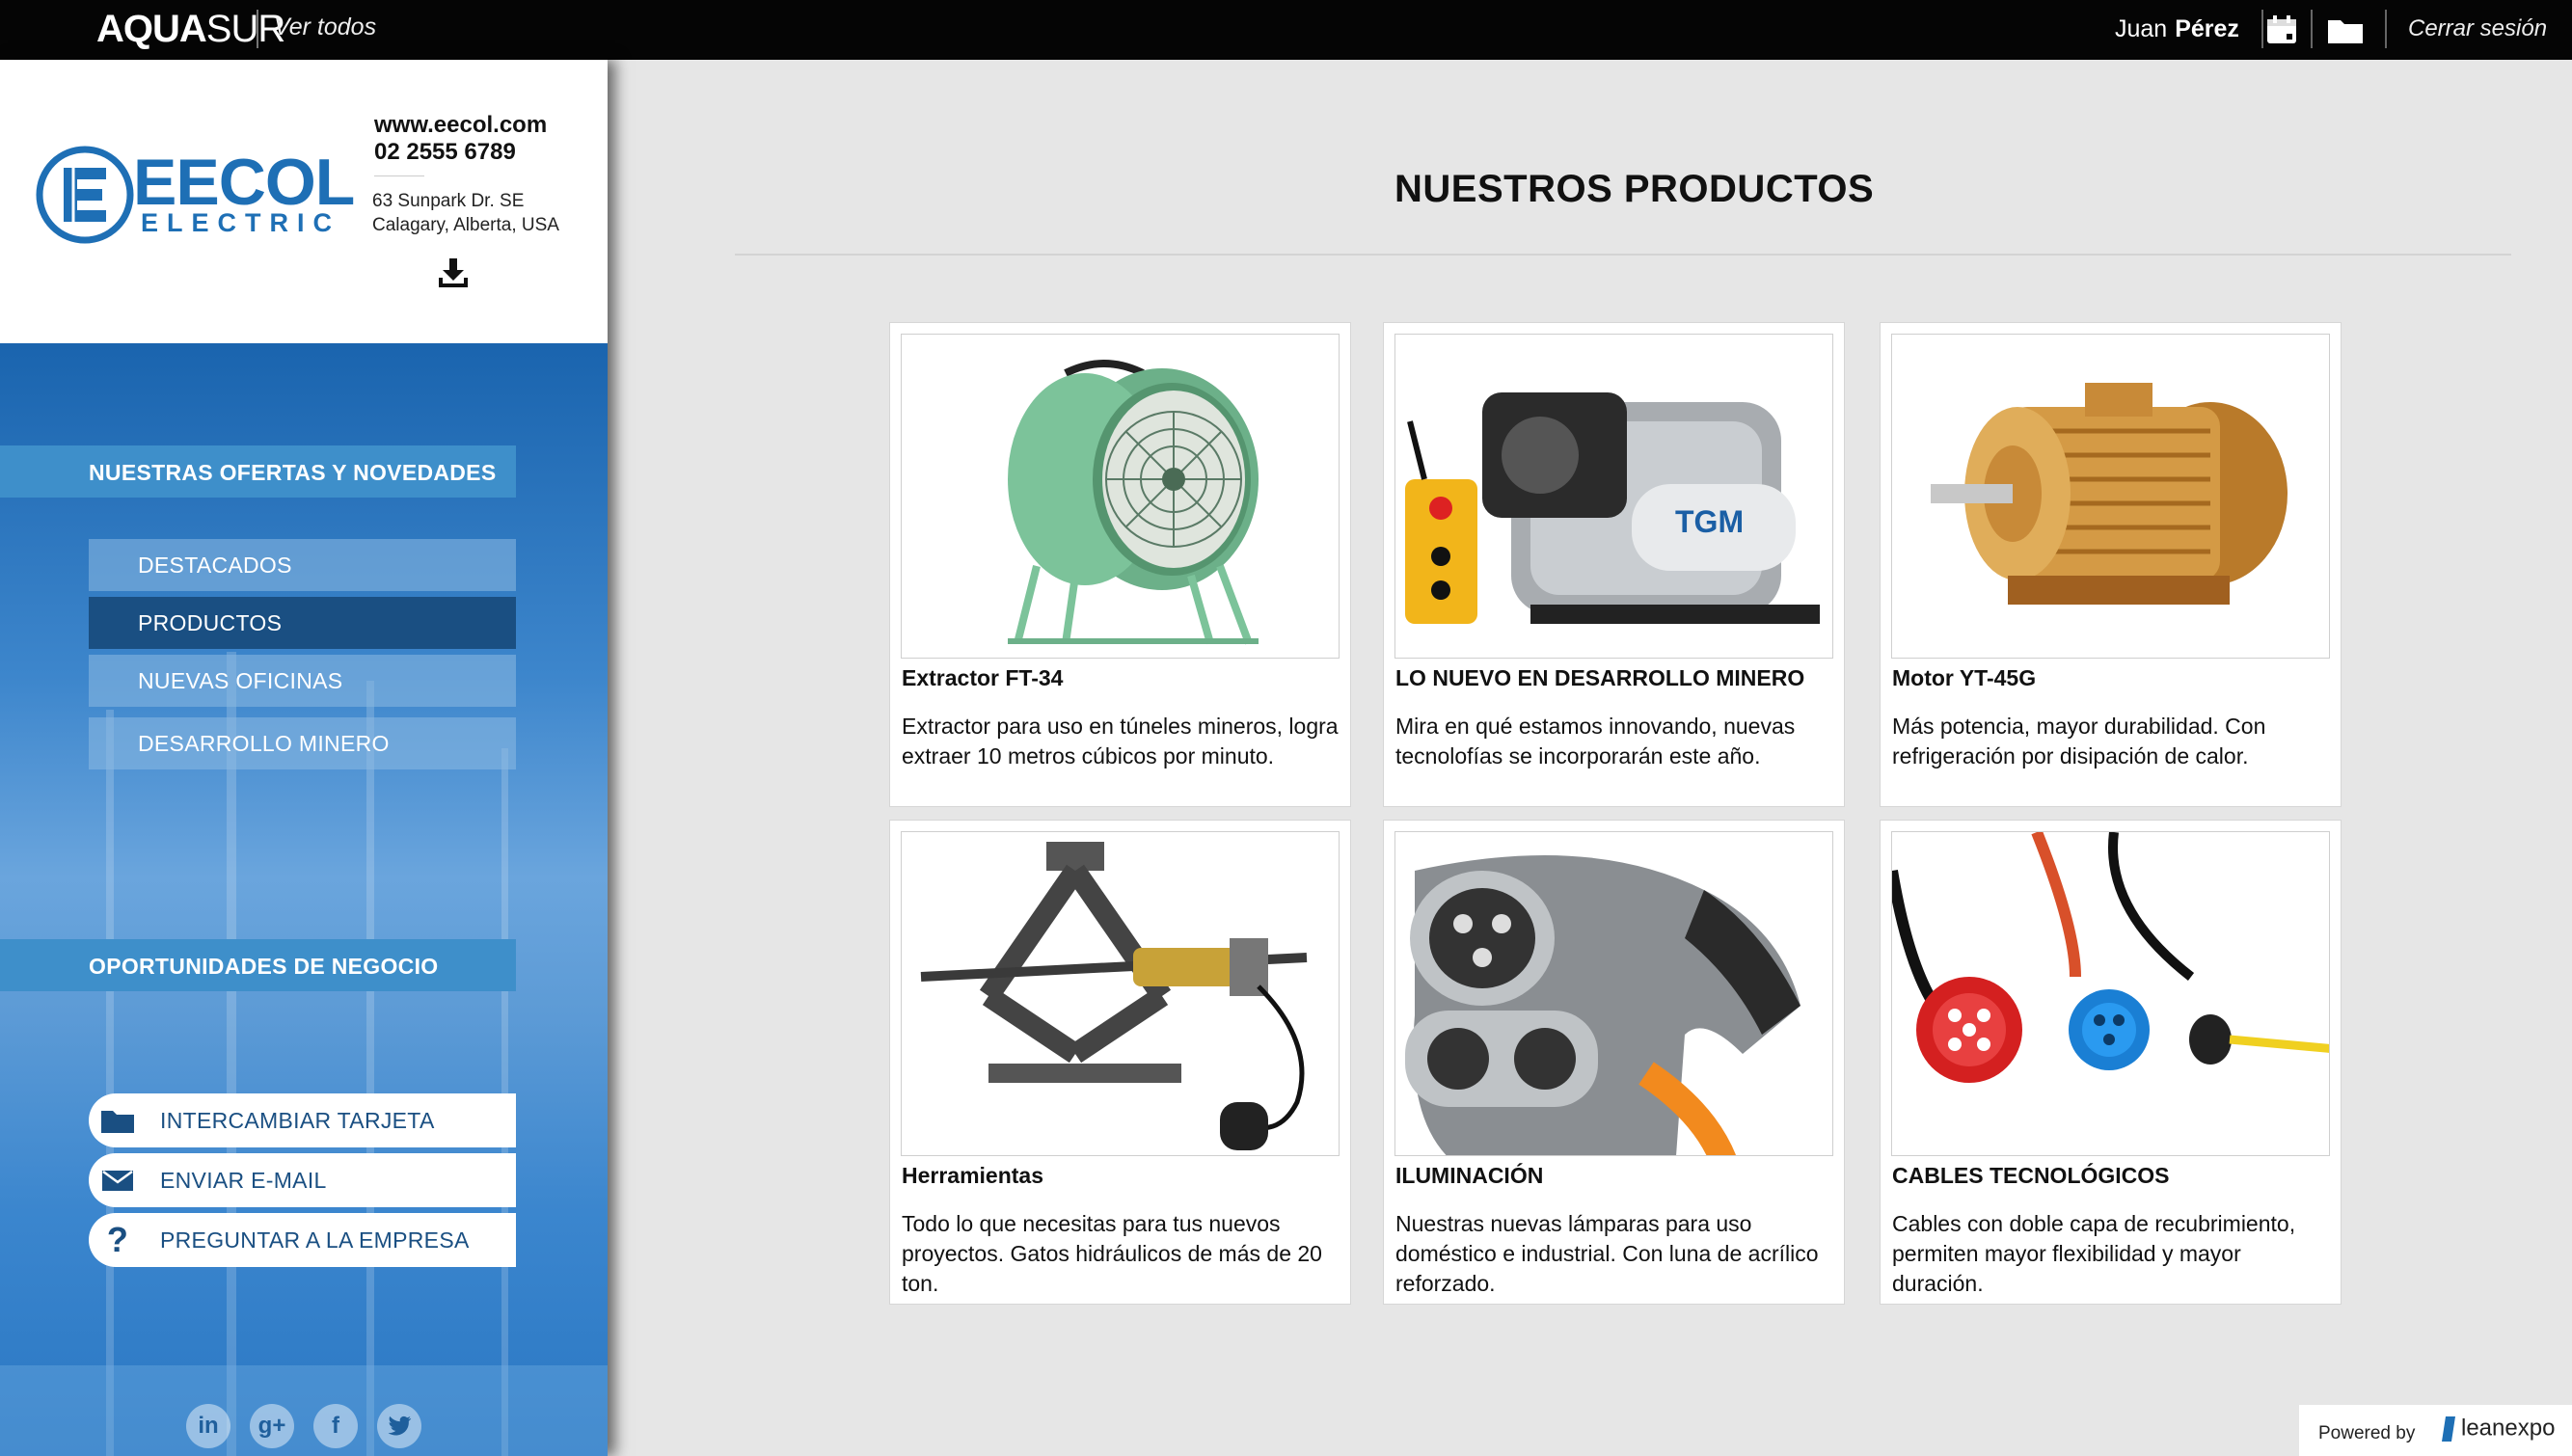 This screenshot has width=2572, height=1456. I want to click on electric-motor-image, so click(2111, 496).